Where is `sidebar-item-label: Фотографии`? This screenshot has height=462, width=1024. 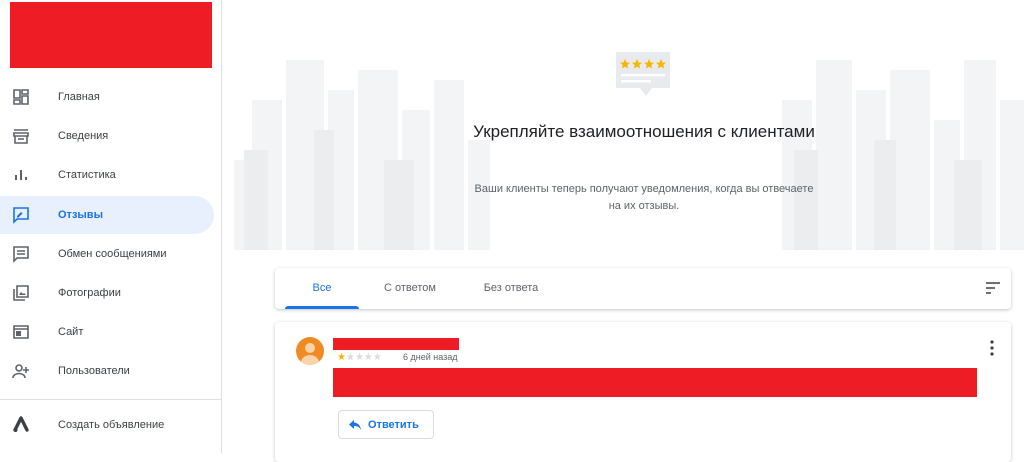 sidebar-item-label: Фотографии is located at coordinates (89, 293).